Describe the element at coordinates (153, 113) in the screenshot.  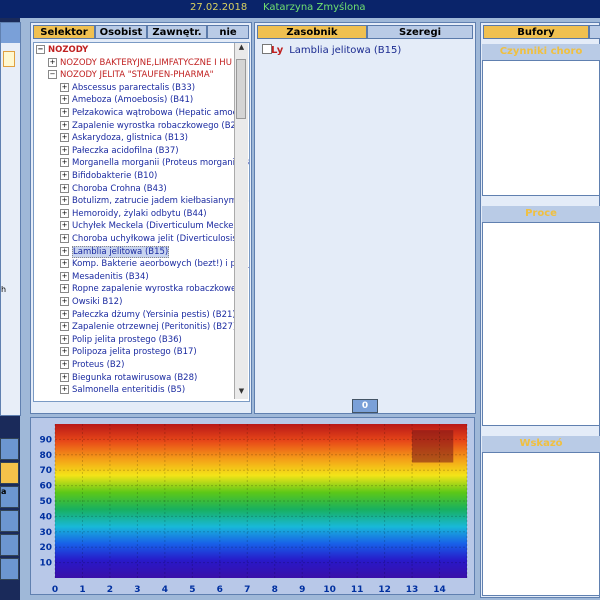
I see `tree-leaf: + Pełzakowica wątrobowa (Hepatic amoebi` at that location.